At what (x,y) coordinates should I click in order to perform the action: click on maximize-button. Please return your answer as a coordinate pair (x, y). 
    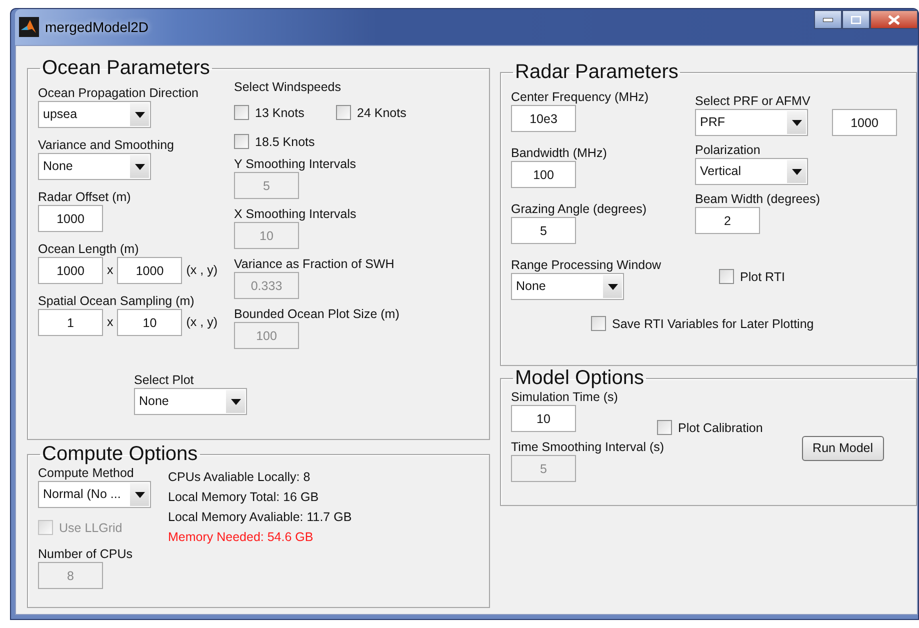
    Looking at the image, I should click on (856, 19).